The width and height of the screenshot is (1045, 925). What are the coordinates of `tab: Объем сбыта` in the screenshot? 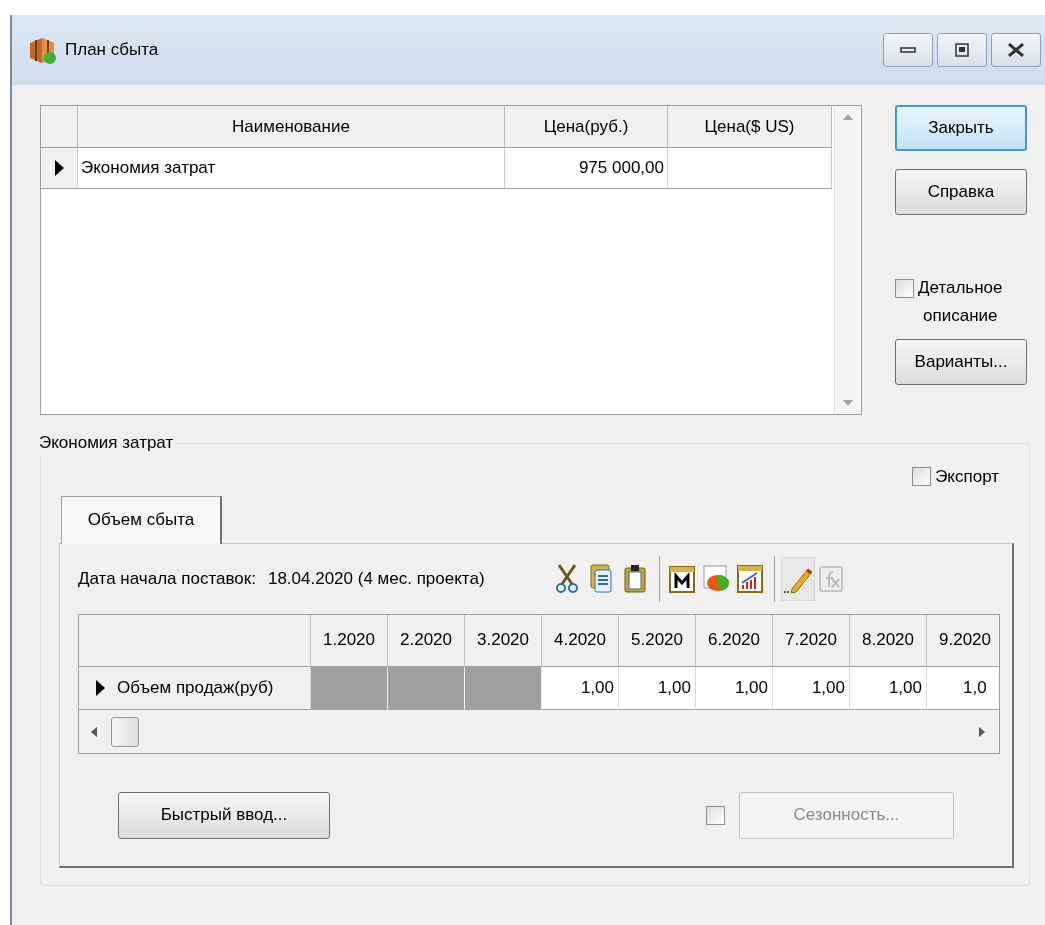 It's located at (141, 519).